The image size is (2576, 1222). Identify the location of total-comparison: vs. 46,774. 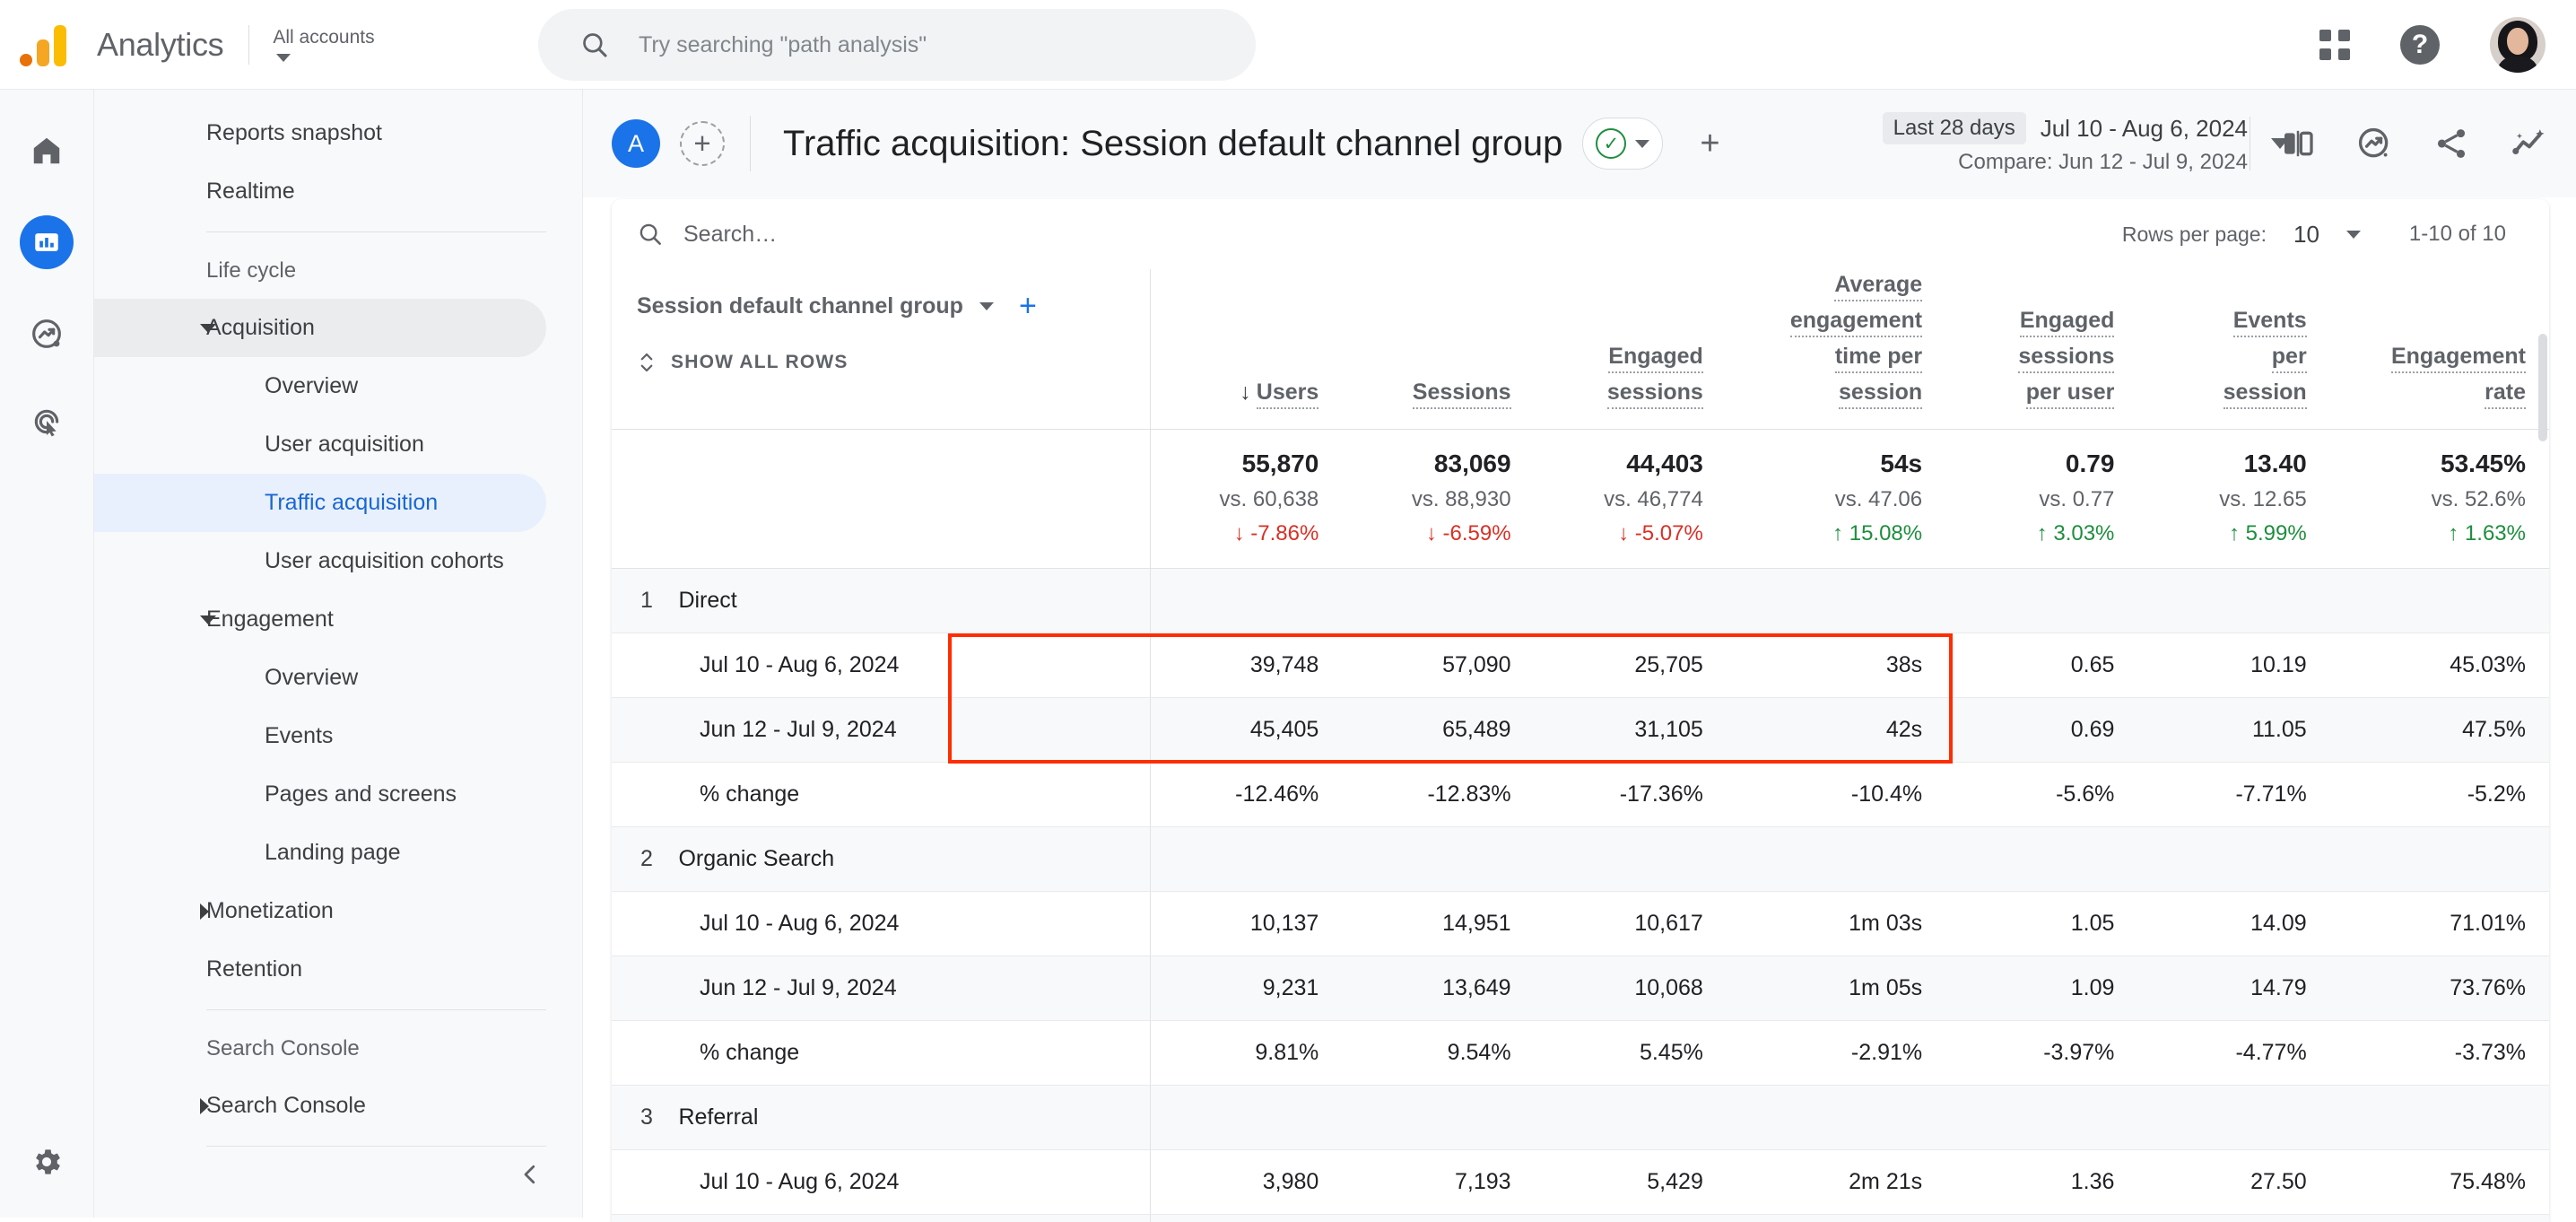
(1619, 499).